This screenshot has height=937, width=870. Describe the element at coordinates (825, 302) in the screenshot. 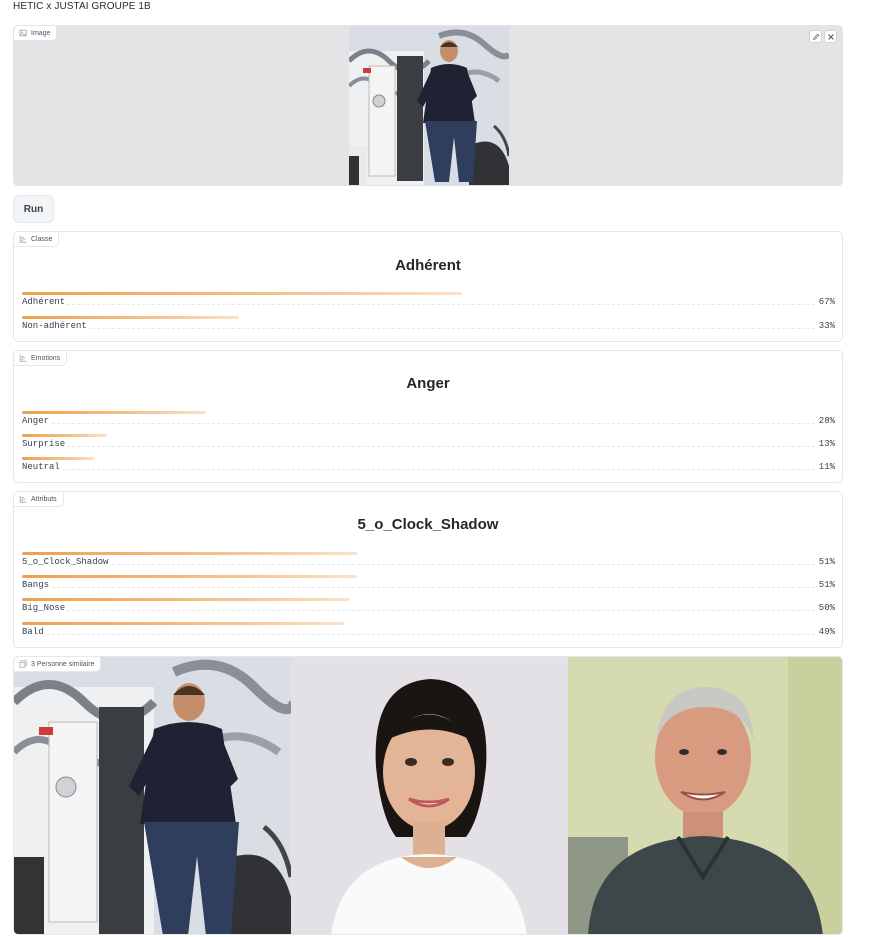

I see `confidence-value: 67%` at that location.